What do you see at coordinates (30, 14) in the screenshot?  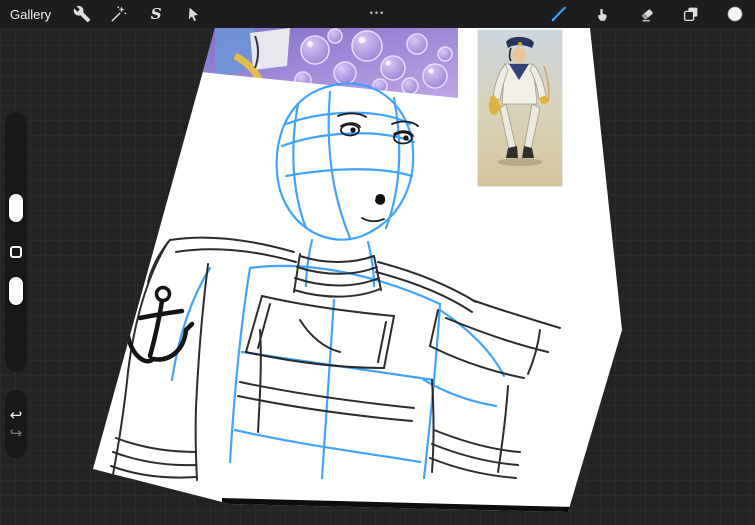 I see `gallery-button: Gallery` at bounding box center [30, 14].